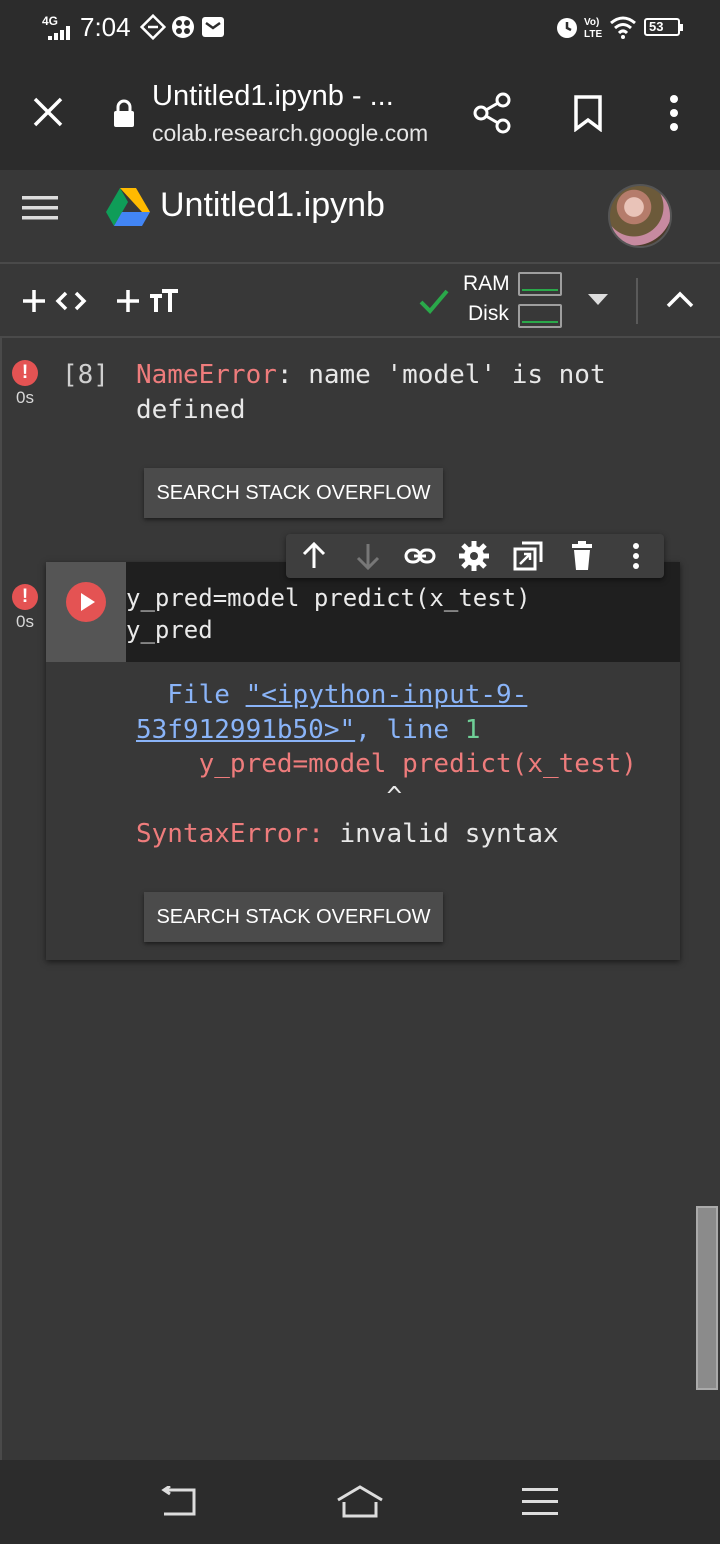 This screenshot has width=720, height=1544. I want to click on battery-icon: 53, so click(663, 25).